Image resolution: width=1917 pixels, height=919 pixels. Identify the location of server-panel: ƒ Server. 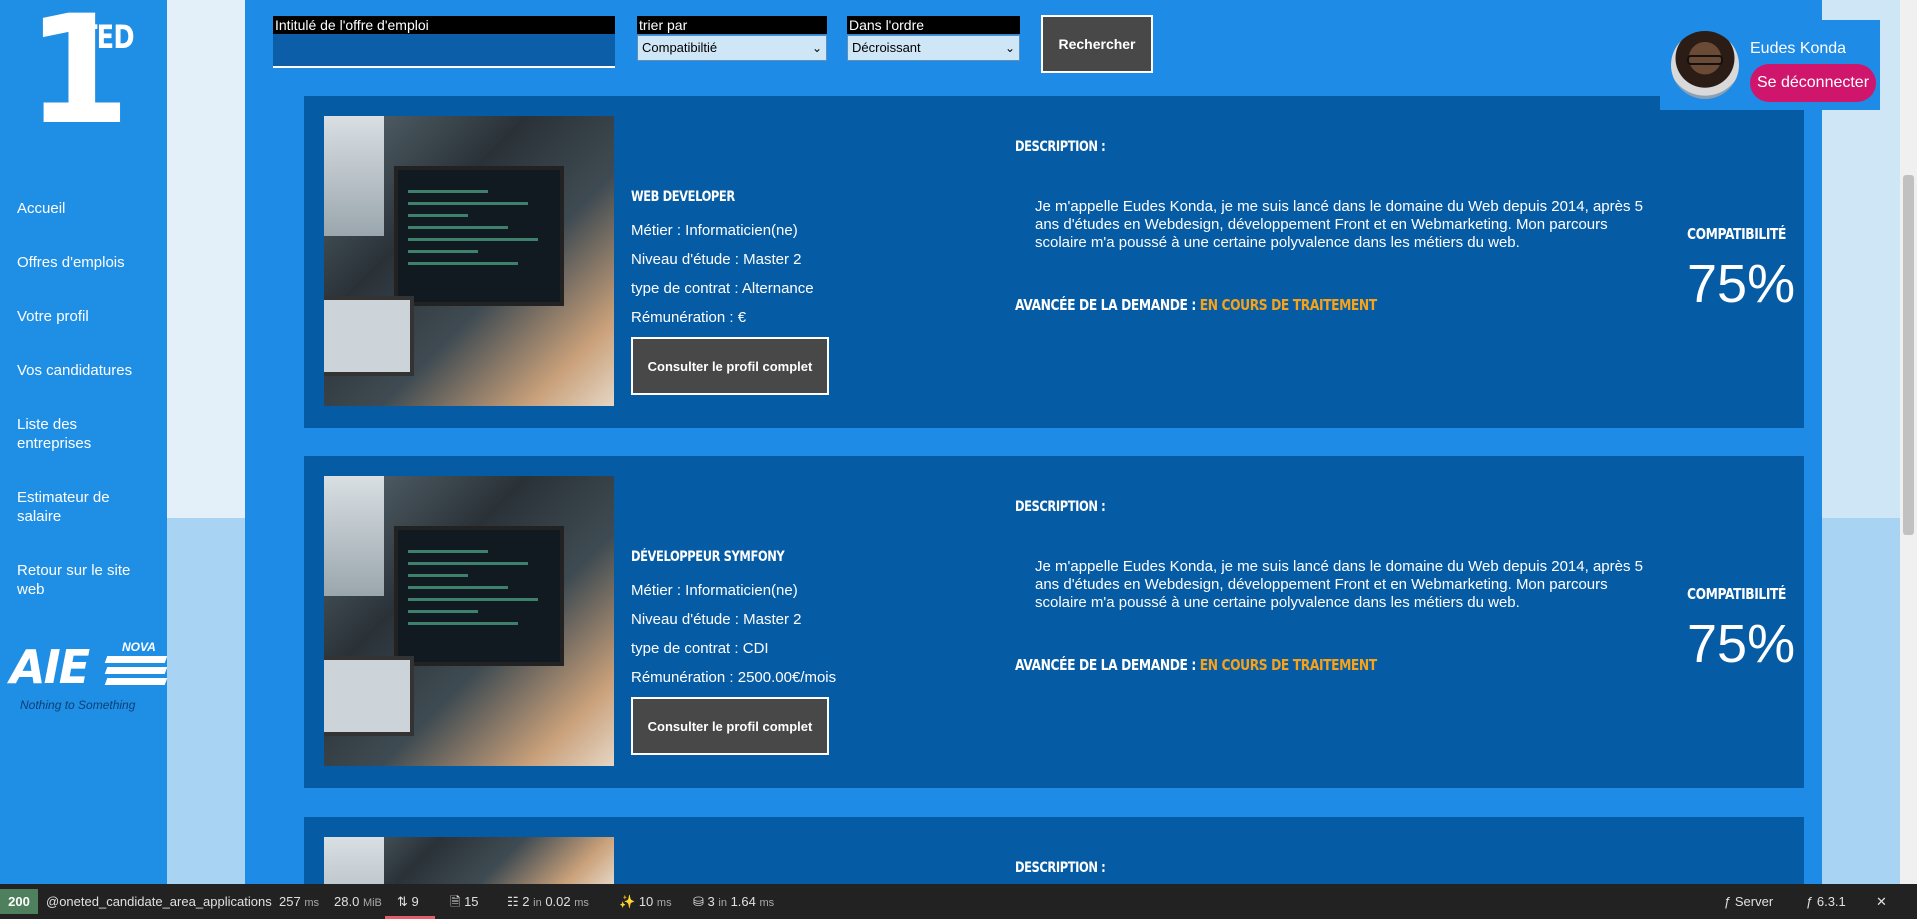
(1748, 901).